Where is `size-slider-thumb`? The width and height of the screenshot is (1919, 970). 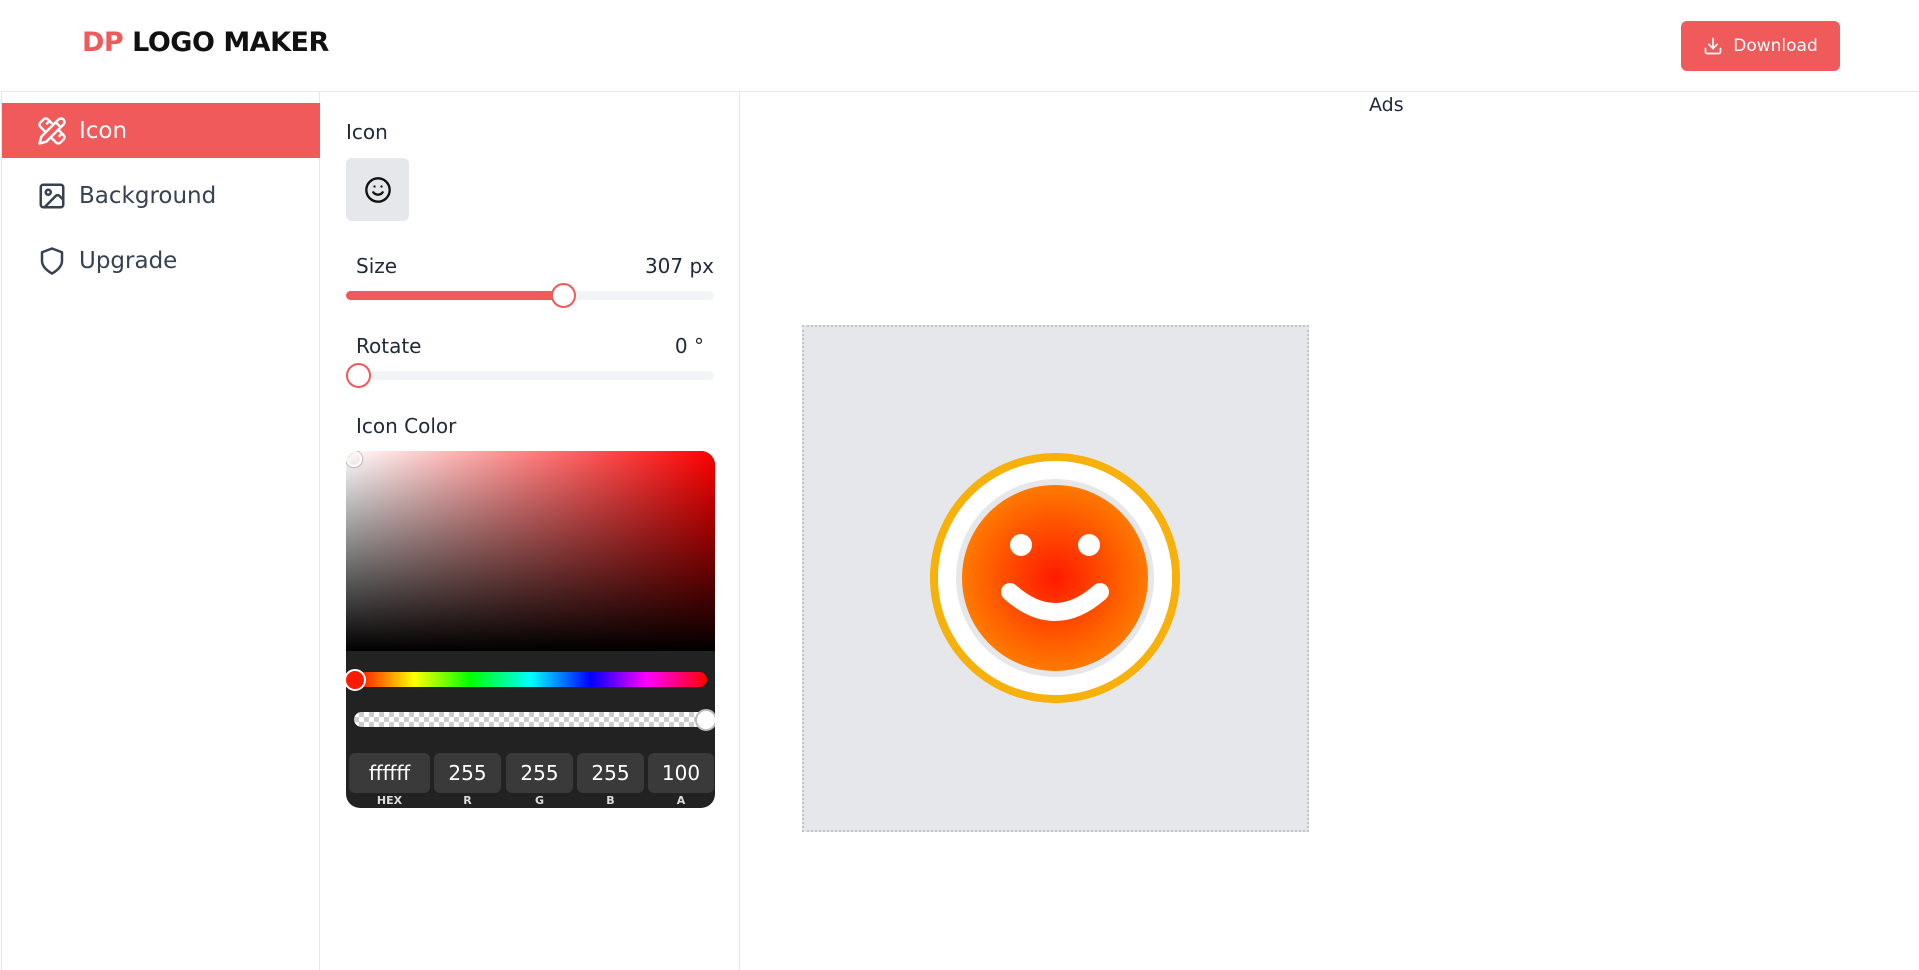
size-slider-thumb is located at coordinates (563, 295).